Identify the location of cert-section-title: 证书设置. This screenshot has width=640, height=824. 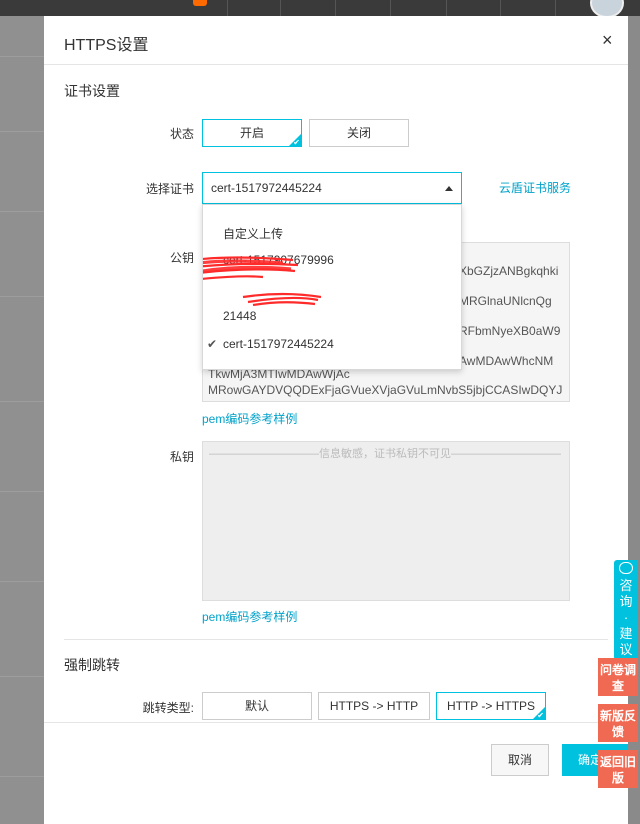
(92, 91).